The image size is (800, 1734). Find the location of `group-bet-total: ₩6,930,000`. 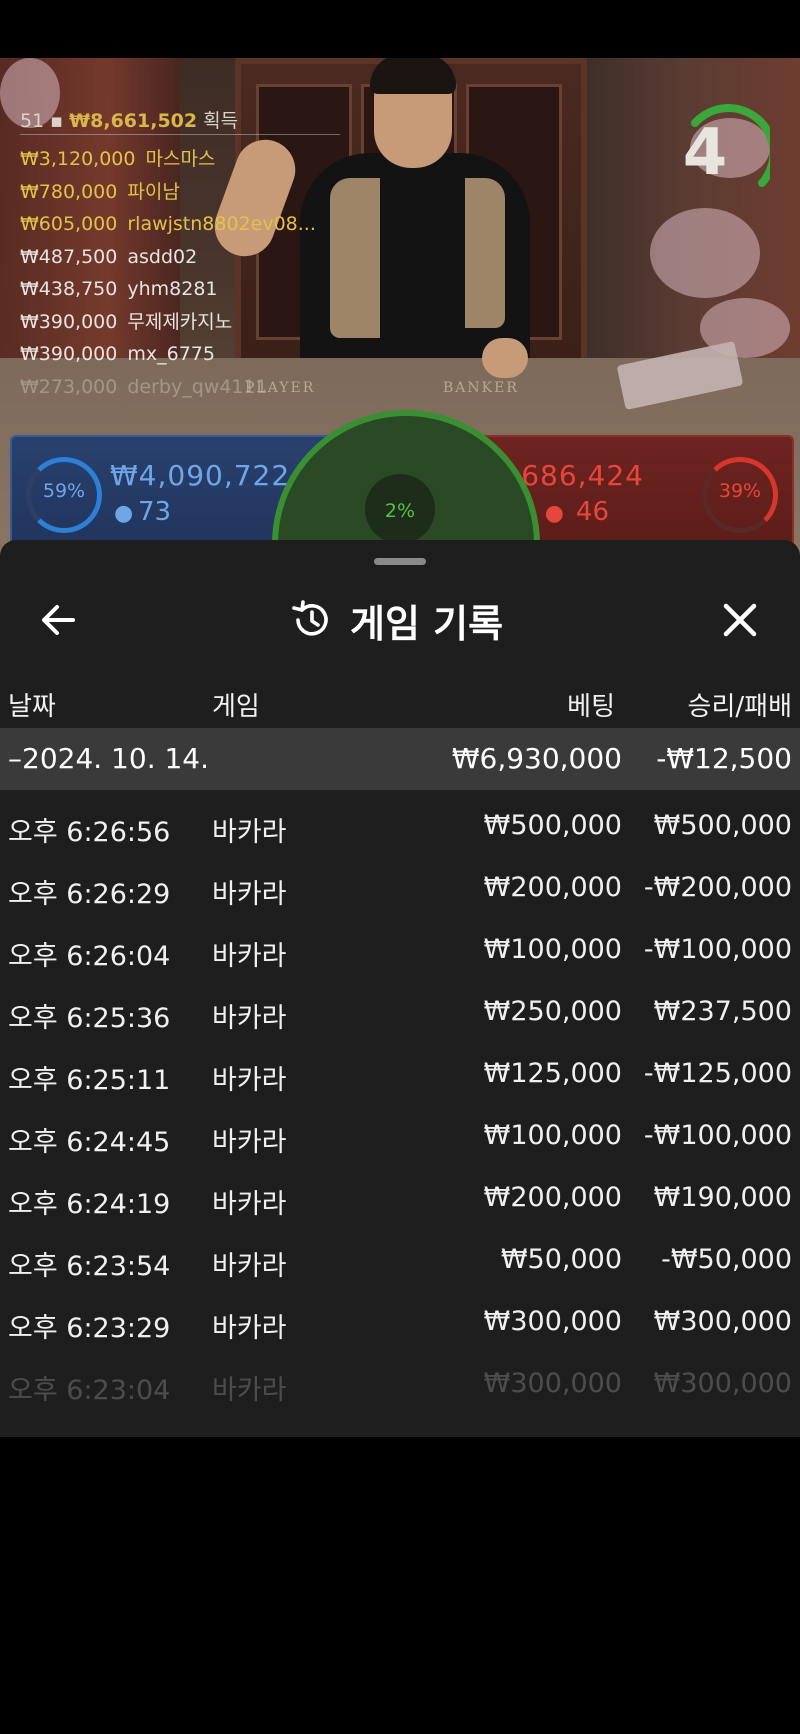

group-bet-total: ₩6,930,000 is located at coordinates (536, 758).